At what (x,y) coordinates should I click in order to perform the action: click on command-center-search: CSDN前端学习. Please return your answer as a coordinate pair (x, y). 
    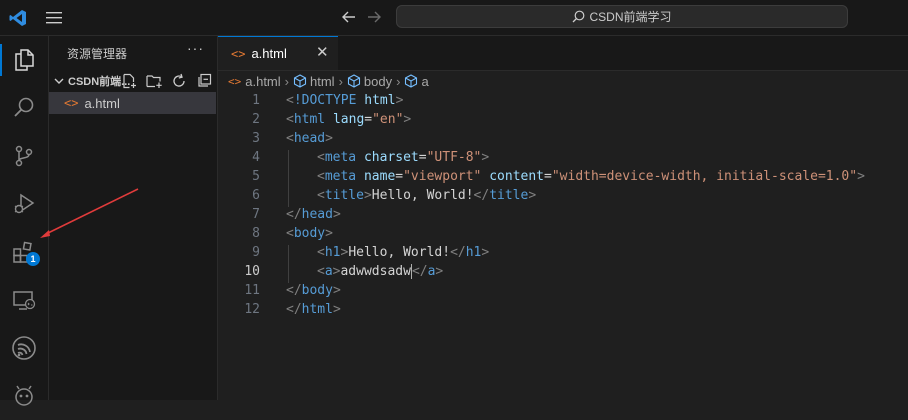
    Looking at the image, I should click on (622, 16).